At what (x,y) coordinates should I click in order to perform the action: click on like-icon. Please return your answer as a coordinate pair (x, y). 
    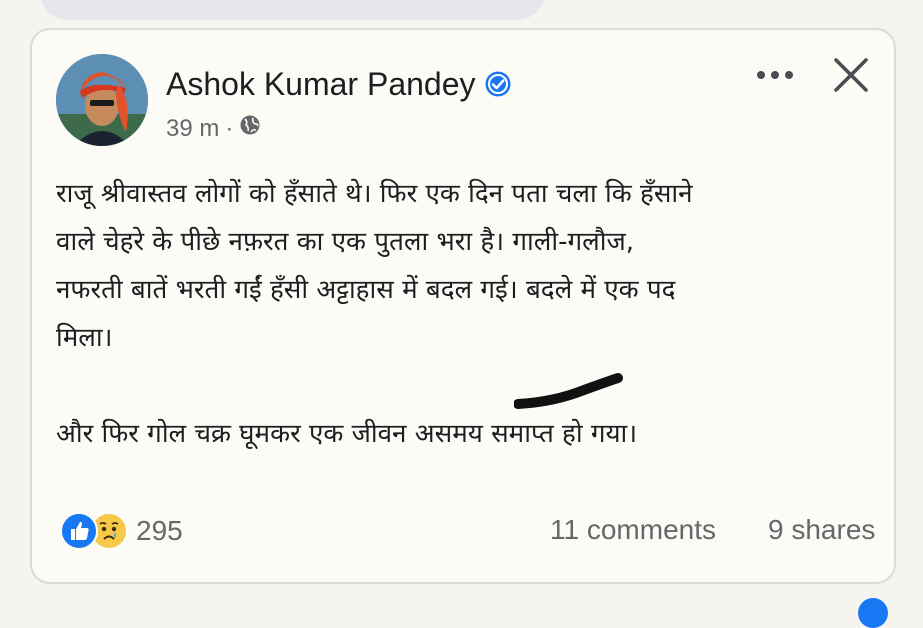
    Looking at the image, I should click on (79, 531).